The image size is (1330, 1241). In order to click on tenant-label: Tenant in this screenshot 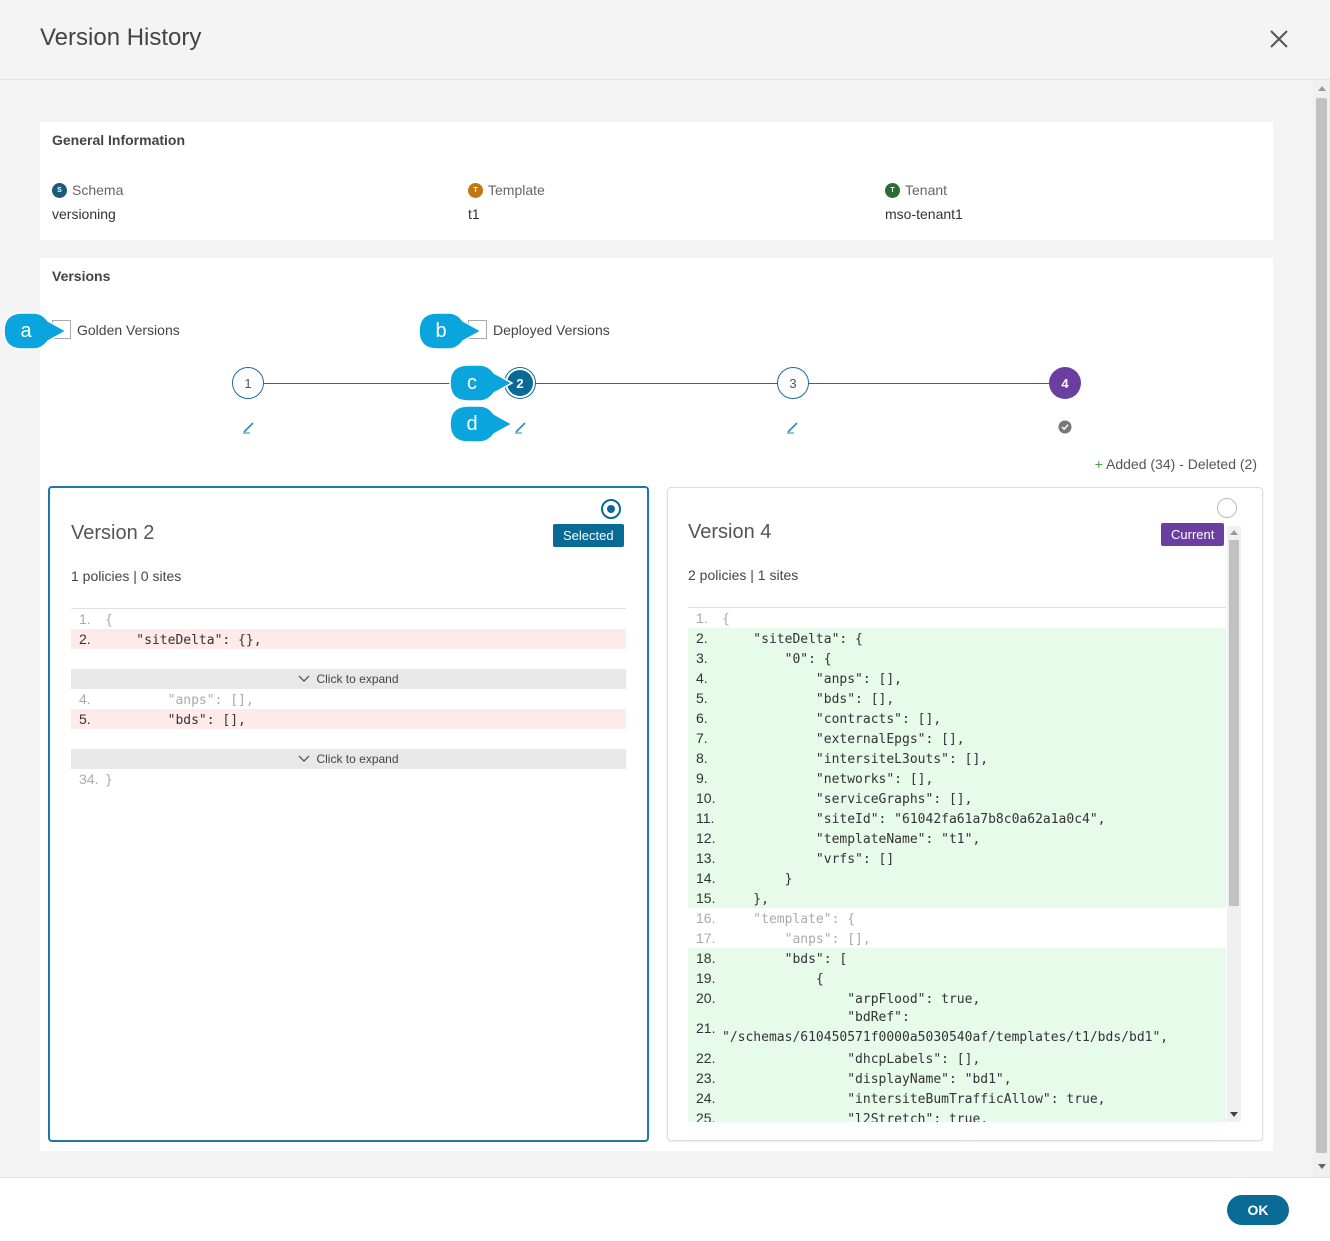, I will do `click(926, 190)`.